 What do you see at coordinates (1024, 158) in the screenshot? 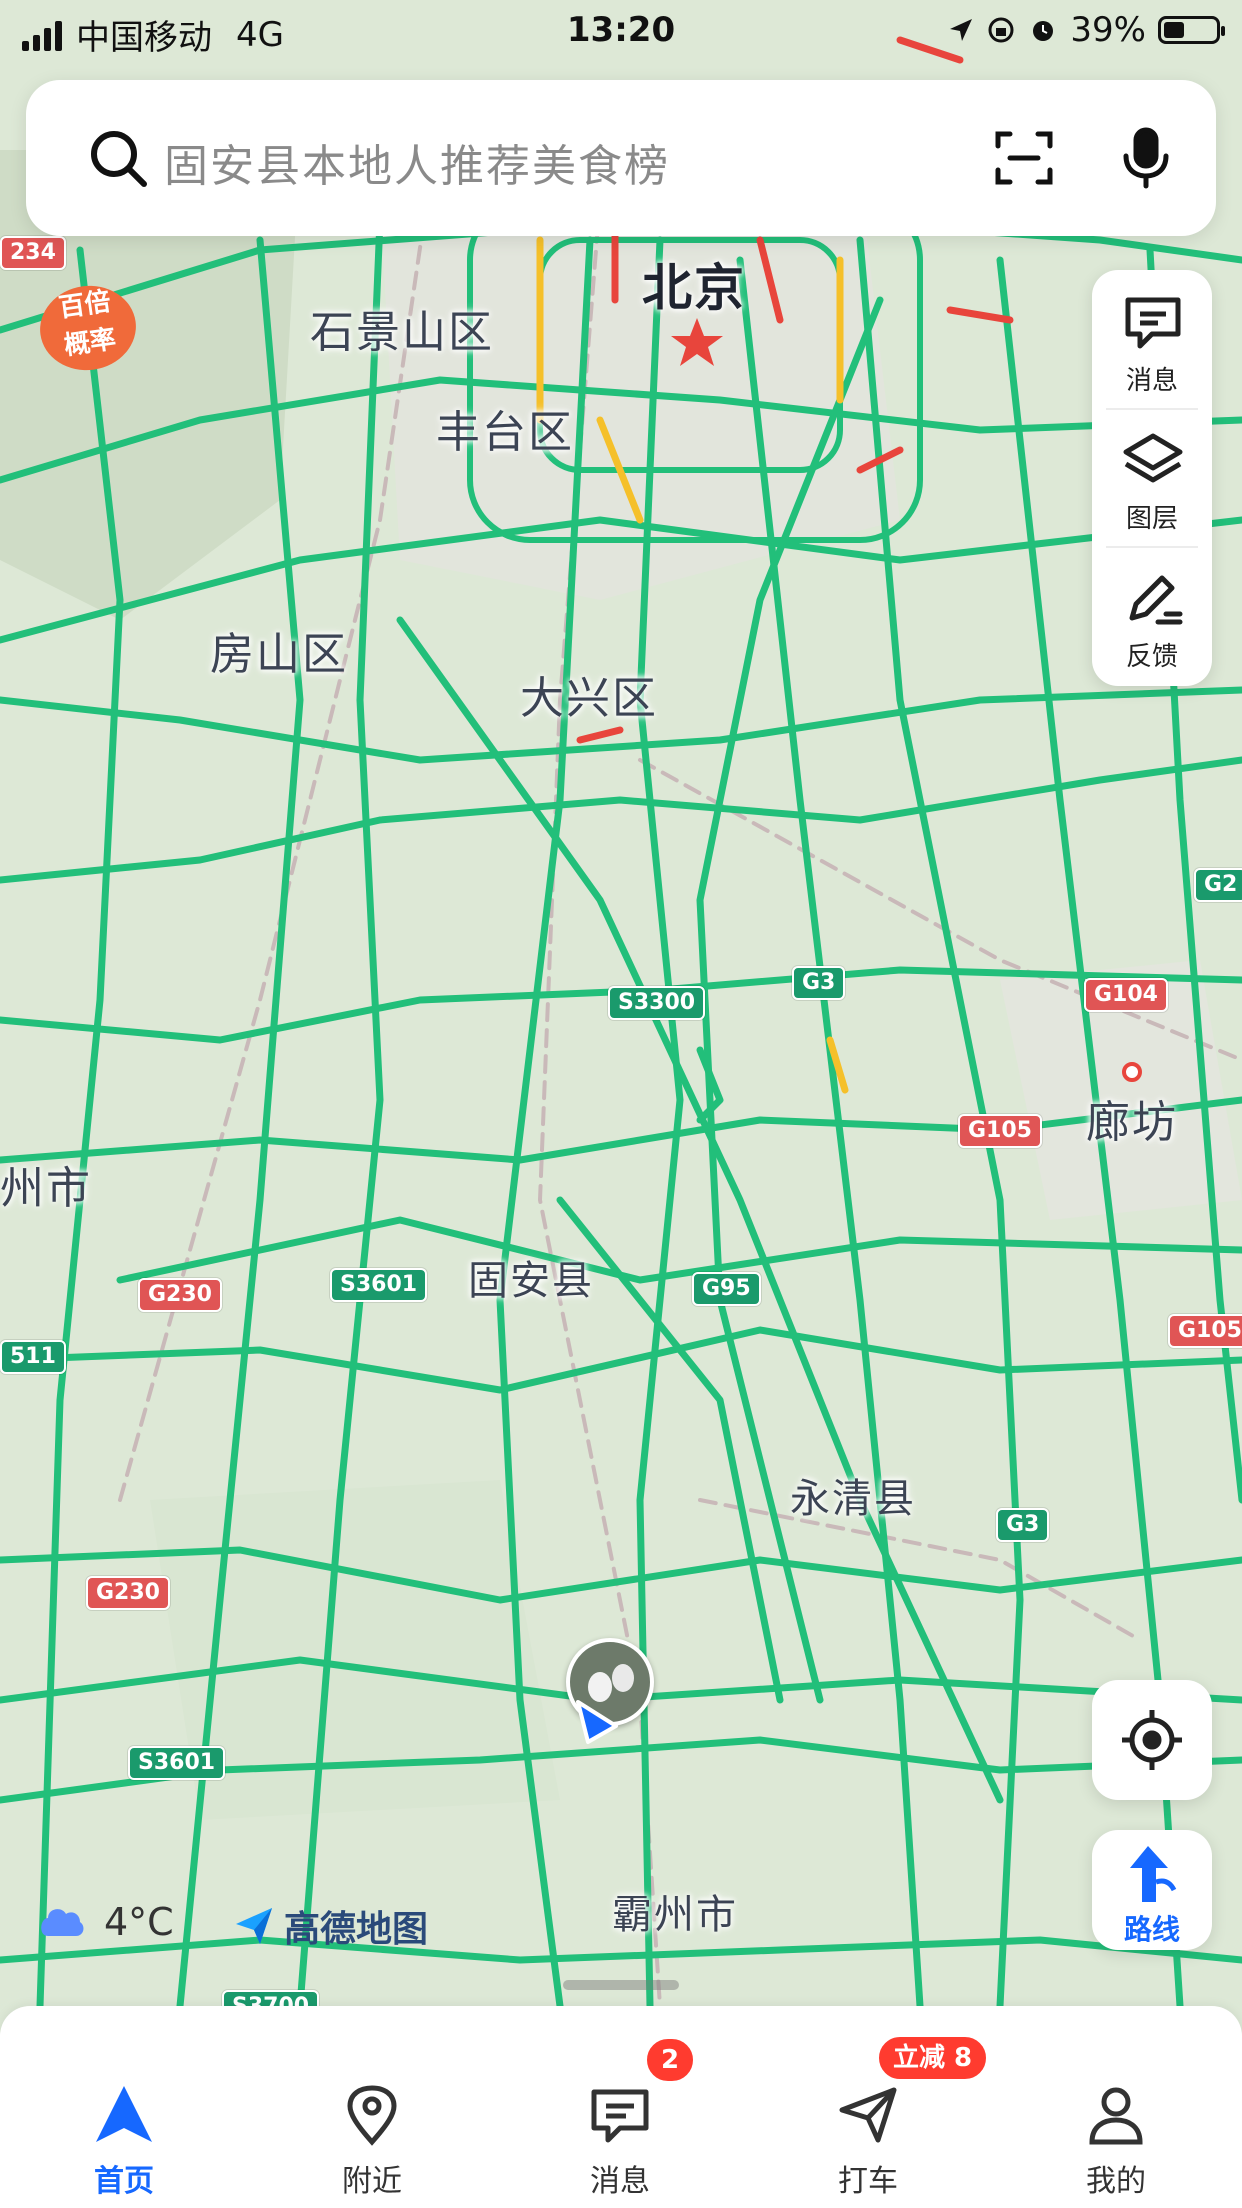
I see `scan-icon` at bounding box center [1024, 158].